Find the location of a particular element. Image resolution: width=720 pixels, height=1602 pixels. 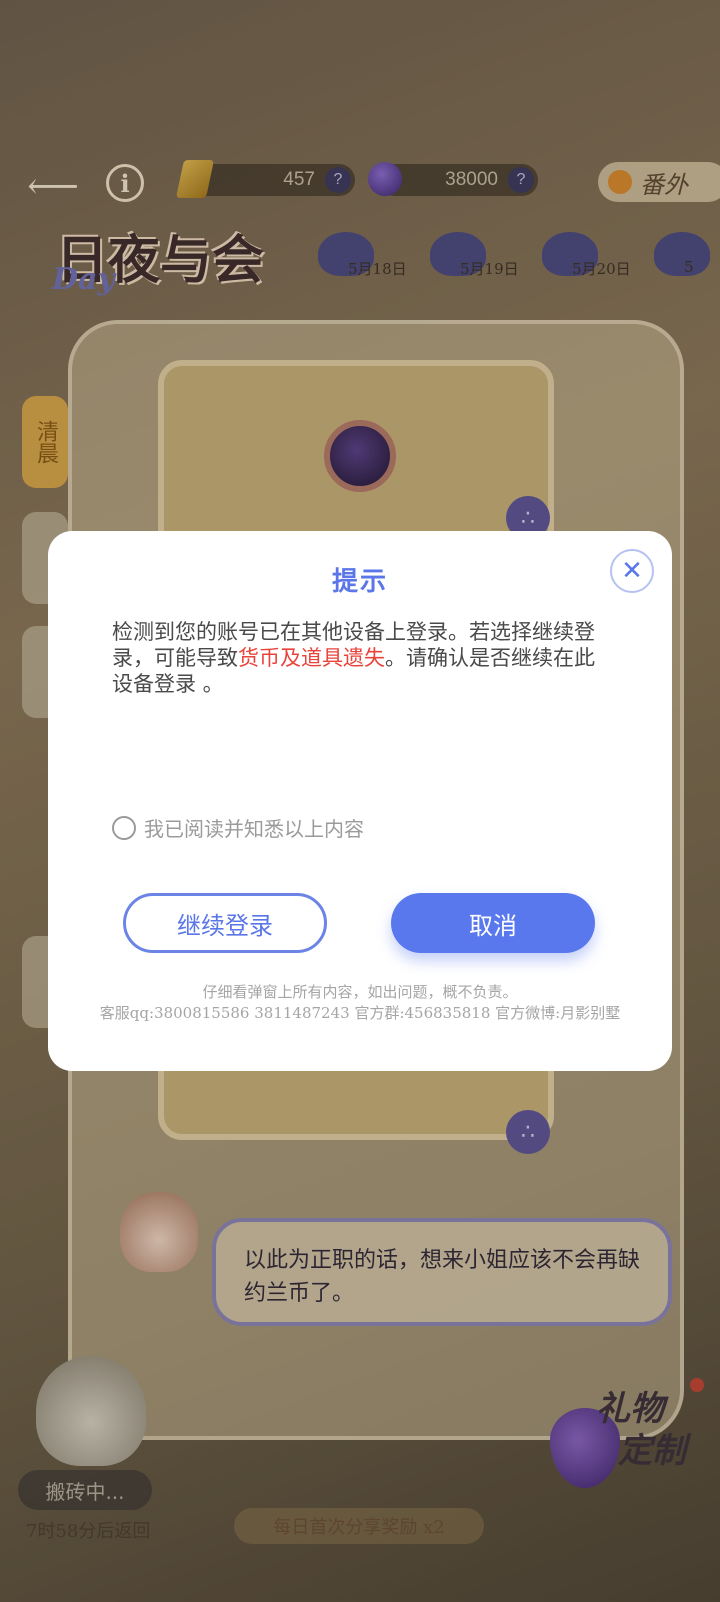

continue-login-button: 继续登录 is located at coordinates (225, 923).